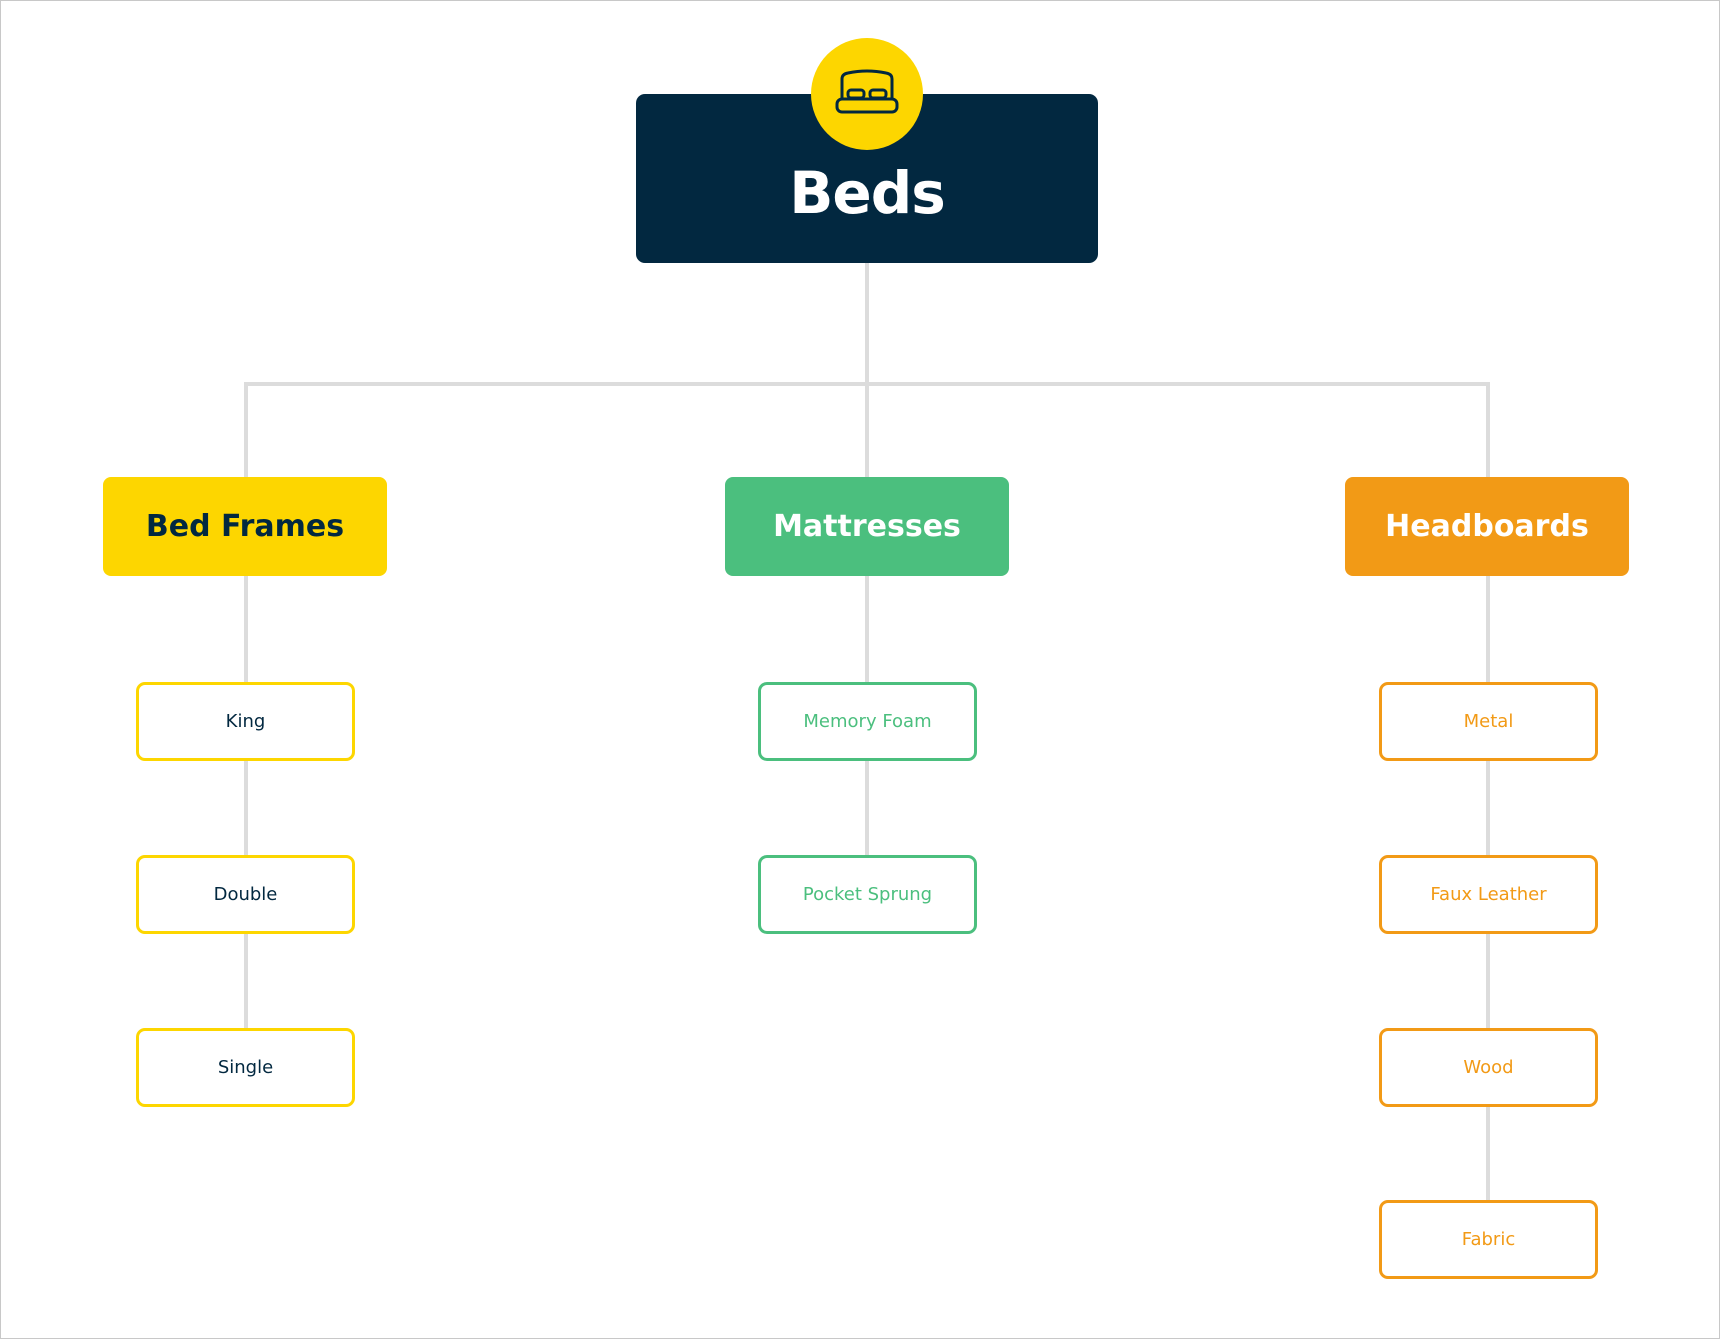 The image size is (1720, 1339). I want to click on leaf-faux-leather: Faux Leather, so click(1488, 894).